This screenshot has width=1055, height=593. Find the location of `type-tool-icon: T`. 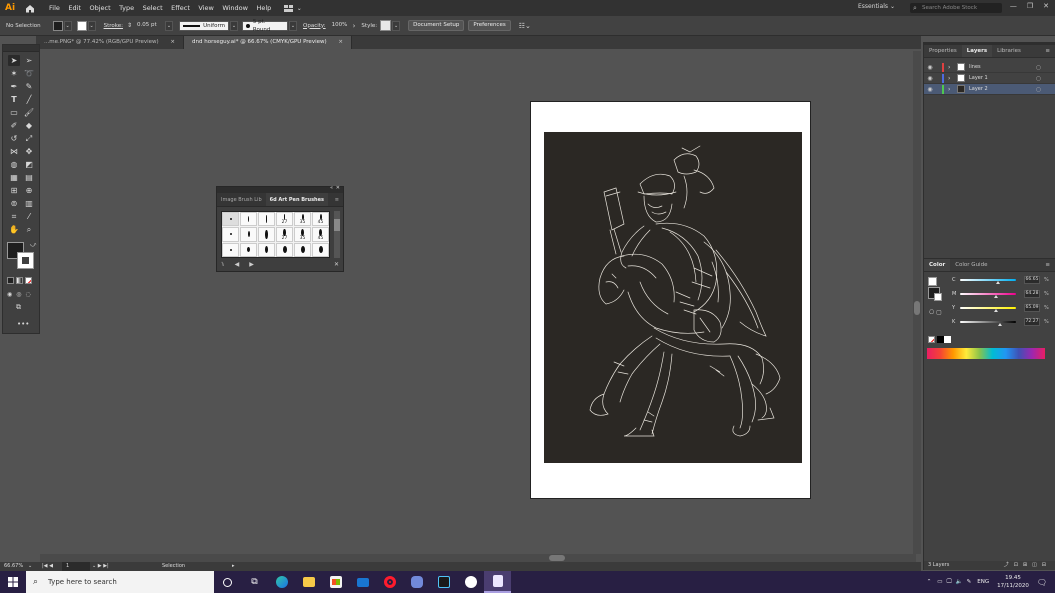

type-tool-icon: T is located at coordinates (14, 99).